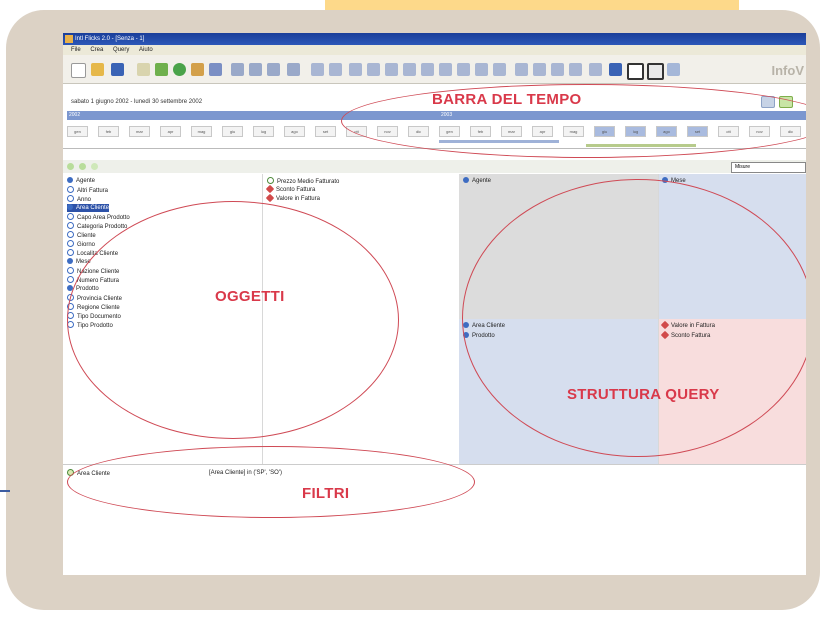  Describe the element at coordinates (70, 166) in the screenshot. I see `add-icon` at that location.